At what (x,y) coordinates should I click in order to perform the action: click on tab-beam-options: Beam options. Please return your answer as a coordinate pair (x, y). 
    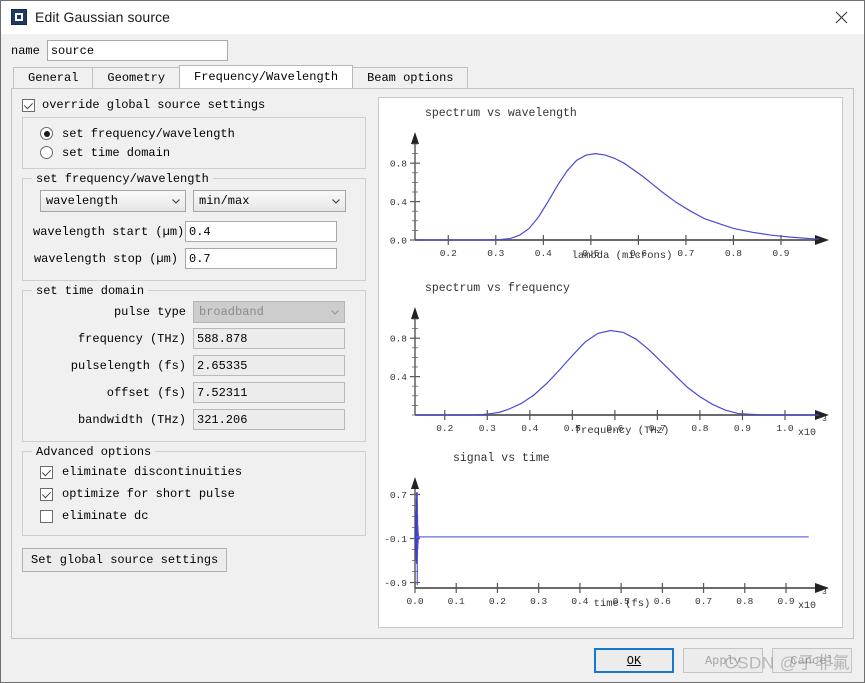
    Looking at the image, I should click on (410, 77).